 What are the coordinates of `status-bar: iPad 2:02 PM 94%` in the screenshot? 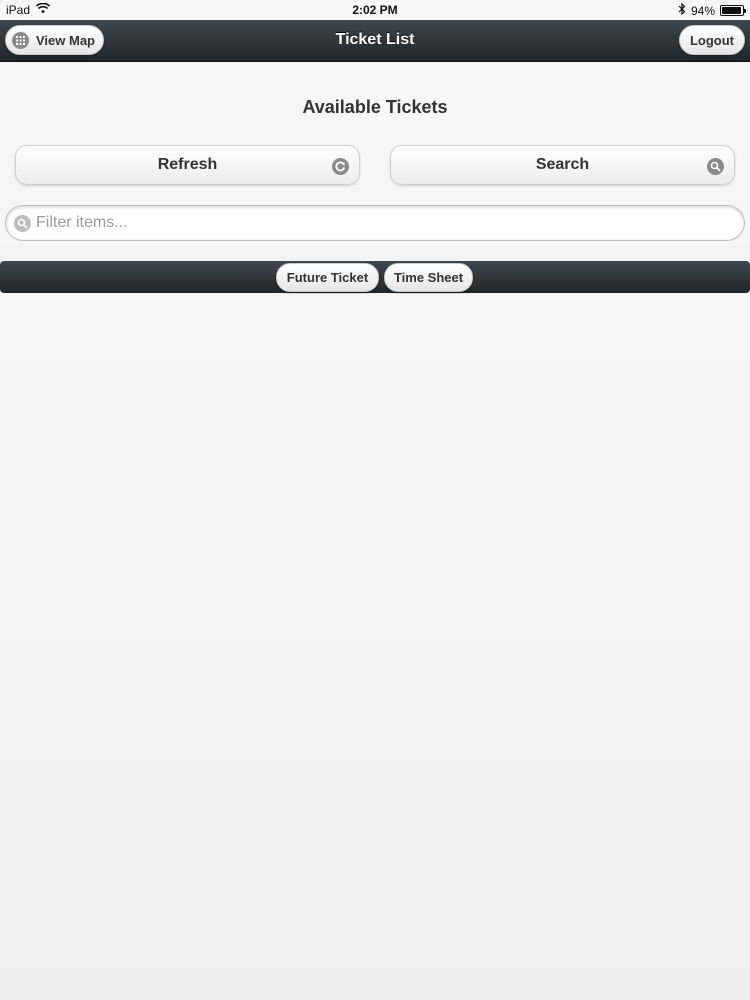 It's located at (375, 10).